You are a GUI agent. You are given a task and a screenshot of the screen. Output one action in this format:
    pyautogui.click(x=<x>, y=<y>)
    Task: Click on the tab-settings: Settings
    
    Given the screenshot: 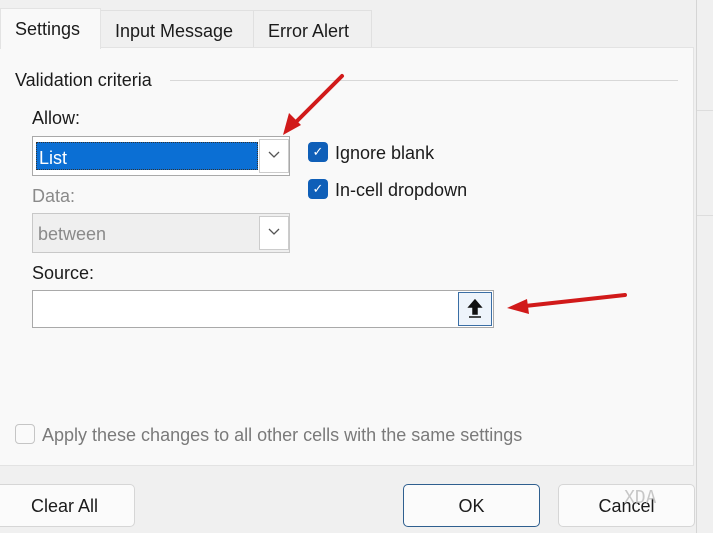 What is the action you would take?
    pyautogui.click(x=50, y=28)
    